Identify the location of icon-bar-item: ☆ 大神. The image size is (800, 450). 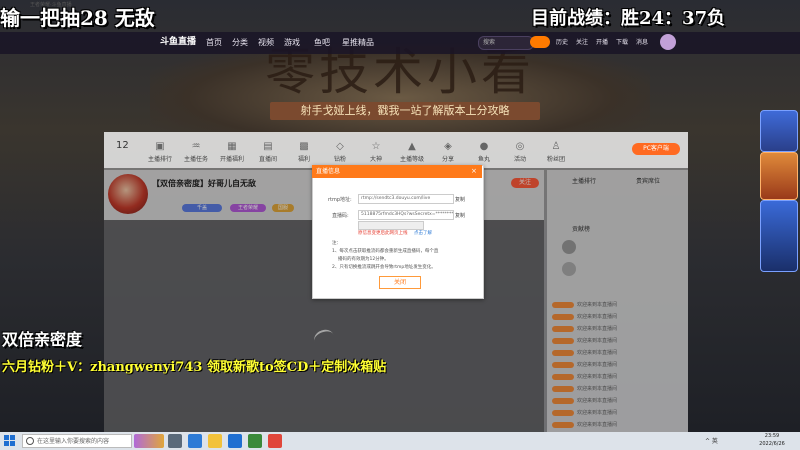
(376, 152).